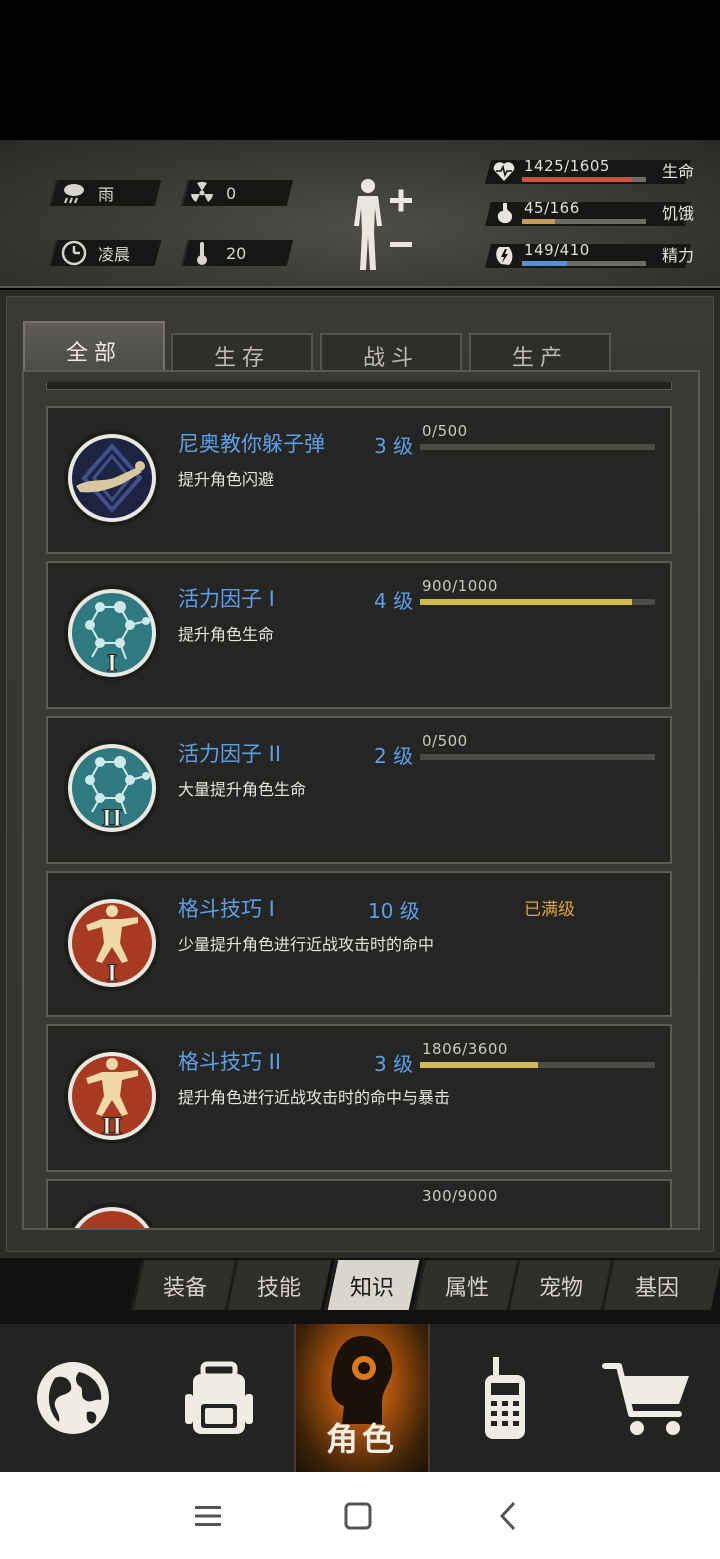  What do you see at coordinates (466, 1288) in the screenshot?
I see `subtab-attributes-label: 属性` at bounding box center [466, 1288].